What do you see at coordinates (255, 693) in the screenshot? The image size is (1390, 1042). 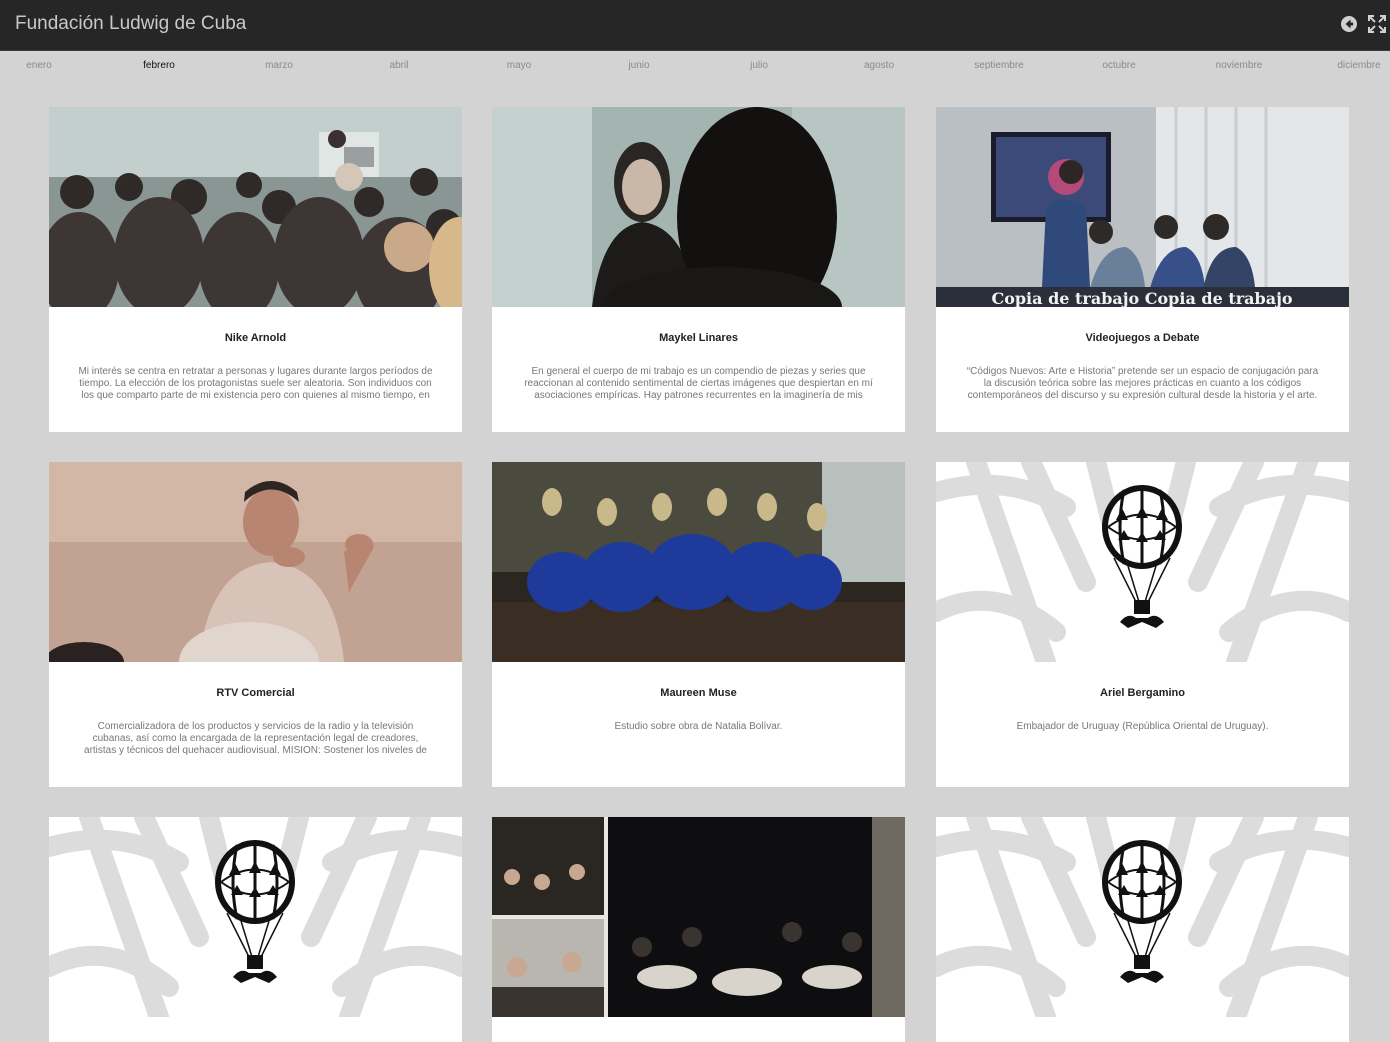 I see `card-title: RTV Comercial` at bounding box center [255, 693].